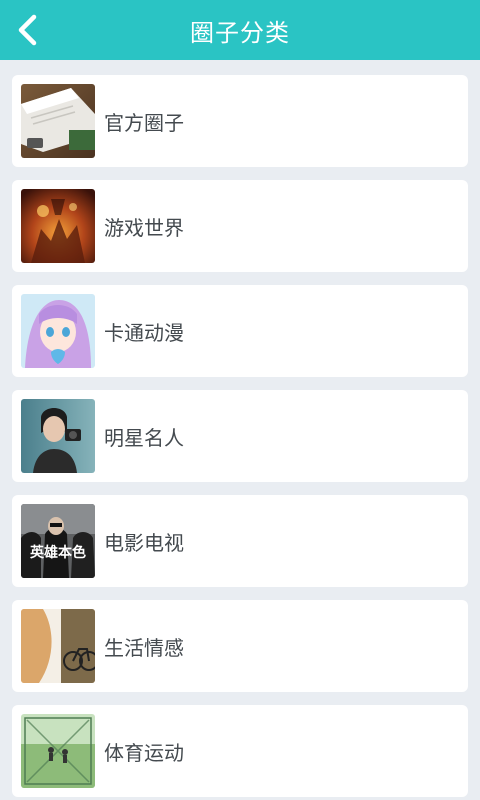 Image resolution: width=480 pixels, height=800 pixels. What do you see at coordinates (240, 121) in the screenshot?
I see `category-item-official: 官方圈子` at bounding box center [240, 121].